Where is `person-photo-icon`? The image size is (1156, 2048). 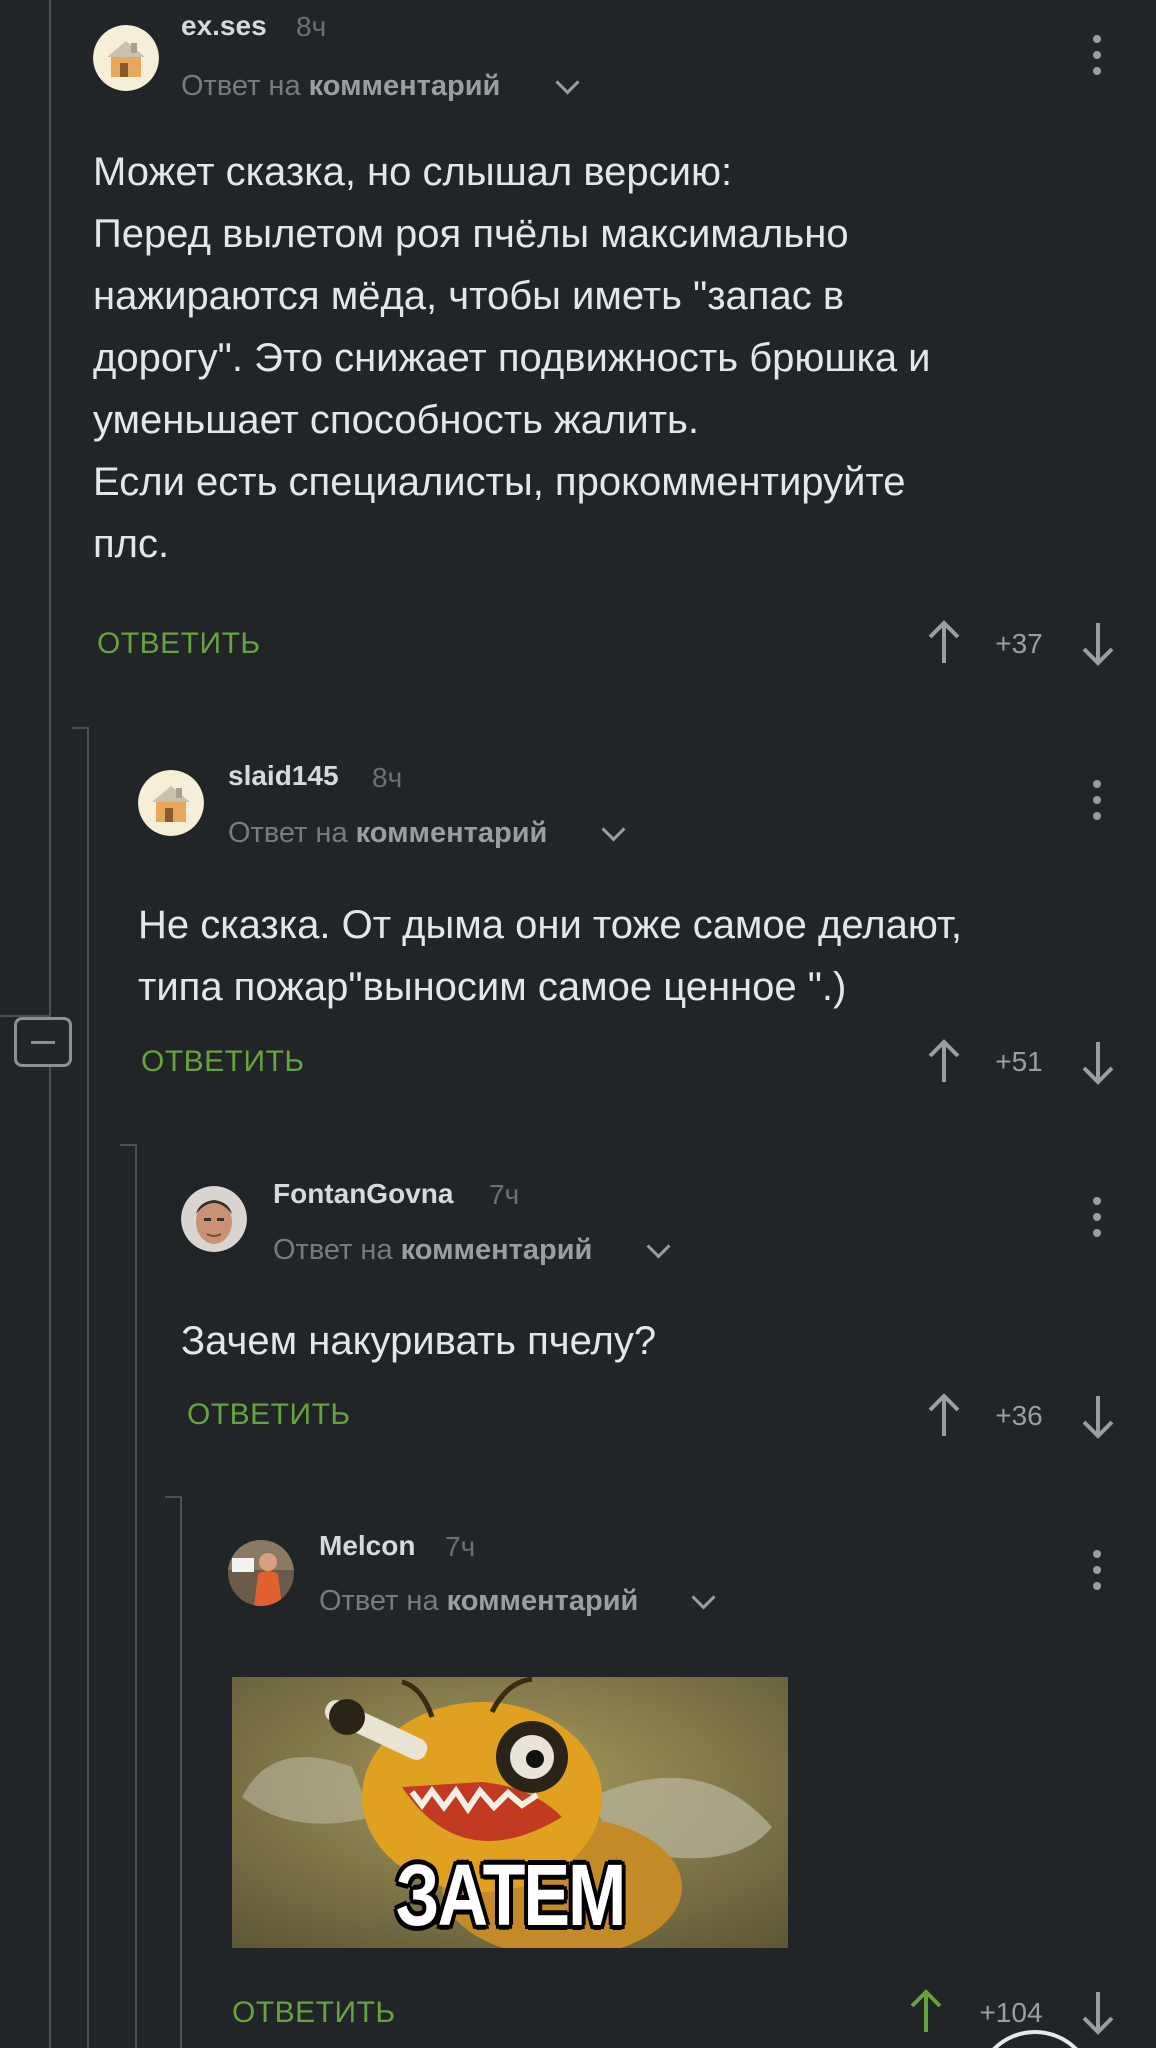
person-photo-icon is located at coordinates (261, 1573).